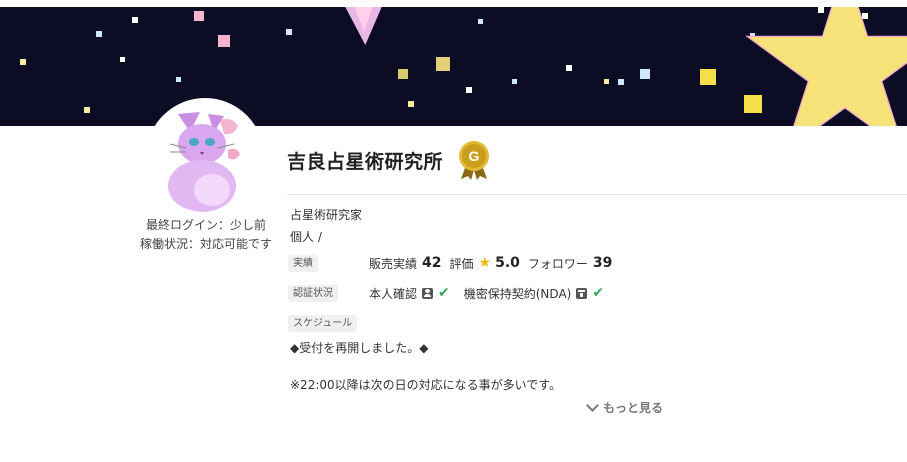 The image size is (907, 462). I want to click on identity-verification-label: 本人確認, so click(393, 293).